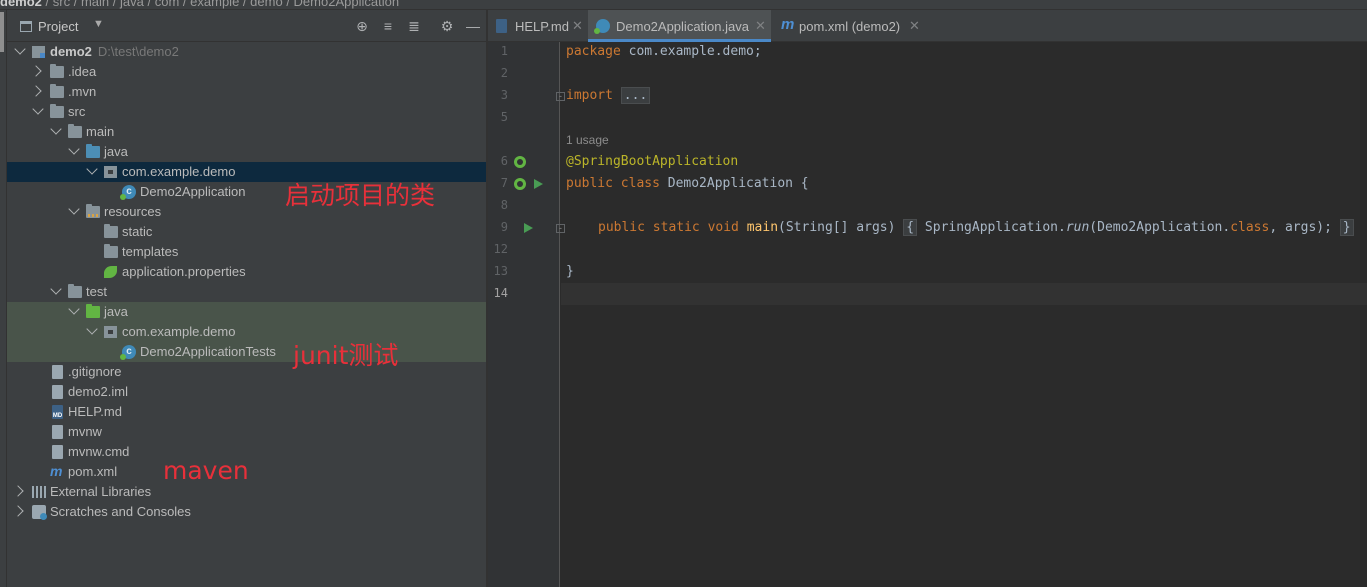 The height and width of the screenshot is (587, 1367). I want to click on tree-item-label: java, so click(116, 151).